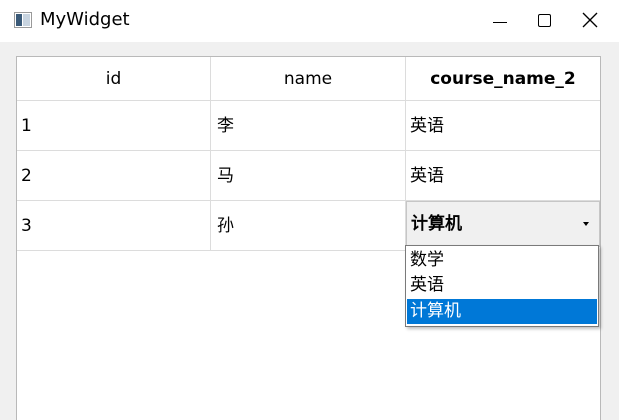  What do you see at coordinates (502, 311) in the screenshot?
I see `dropdown-option-selected: 计算机` at bounding box center [502, 311].